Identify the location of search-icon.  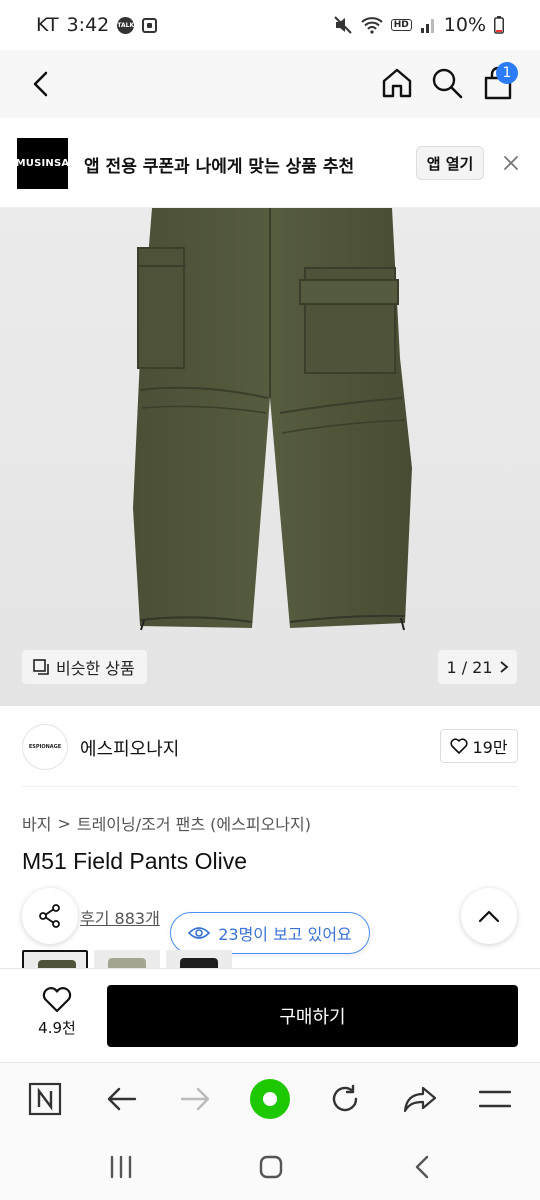
(447, 83).